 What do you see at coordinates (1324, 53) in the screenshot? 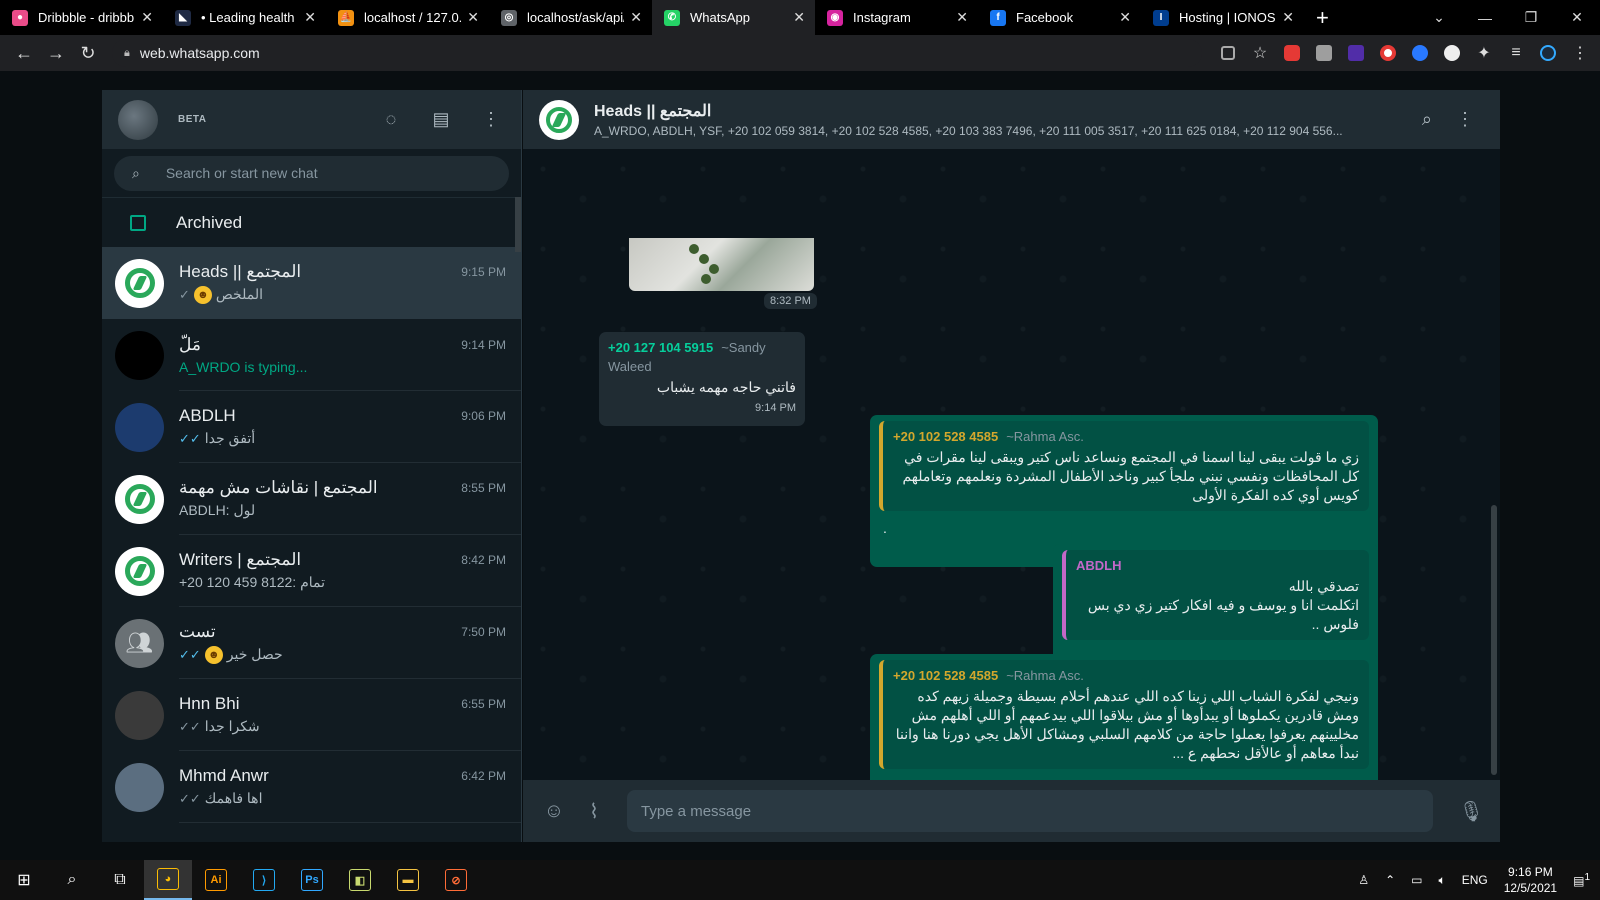
I see `camera-extension-icon` at bounding box center [1324, 53].